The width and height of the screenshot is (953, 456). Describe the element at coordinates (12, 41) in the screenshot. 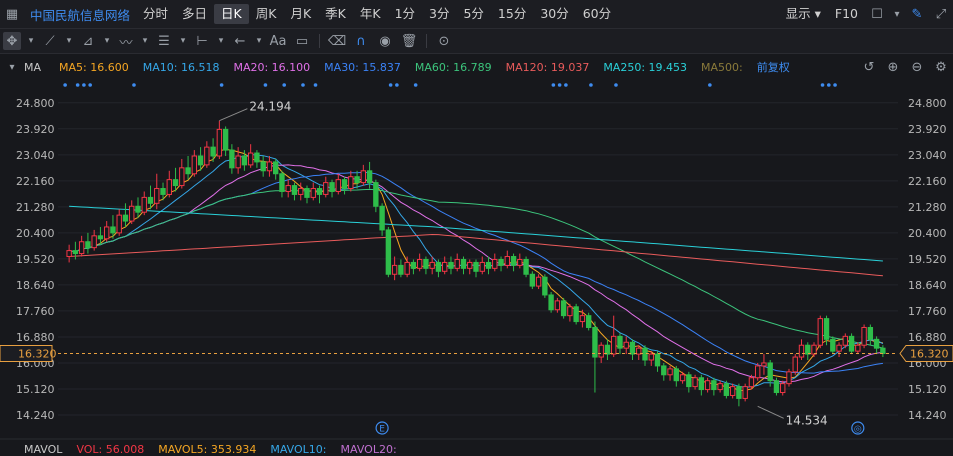

I see `cursor-crosshair-icon: ✥` at that location.